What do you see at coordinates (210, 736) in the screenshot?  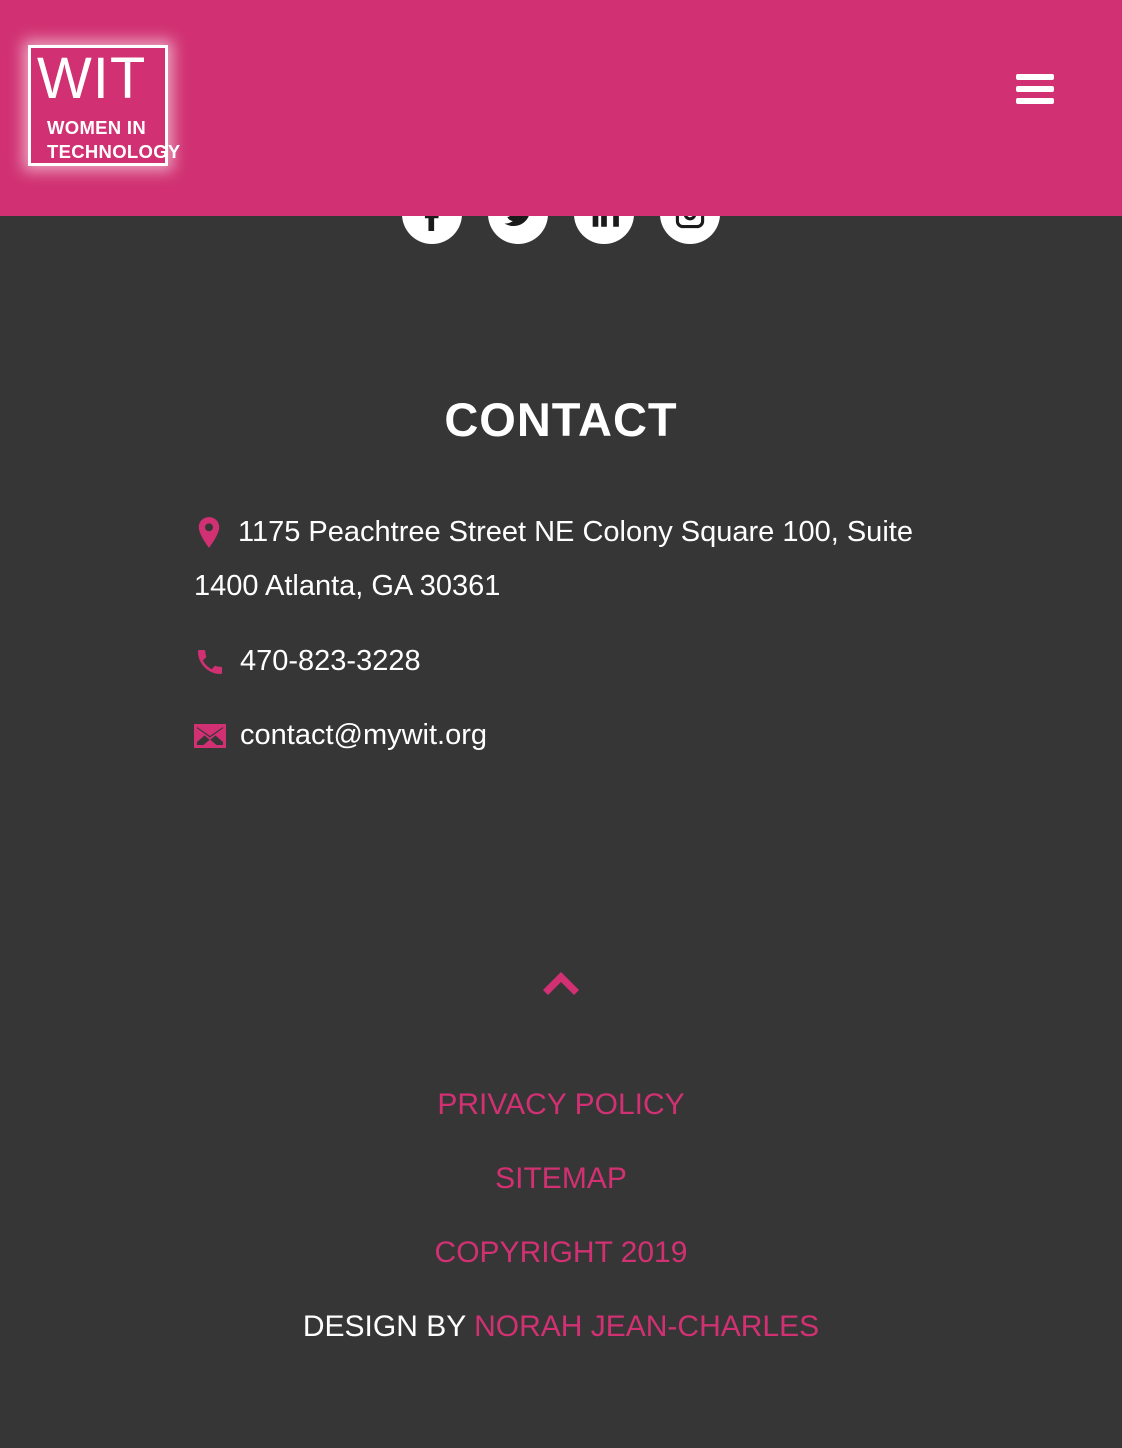 I see `envelope-icon` at bounding box center [210, 736].